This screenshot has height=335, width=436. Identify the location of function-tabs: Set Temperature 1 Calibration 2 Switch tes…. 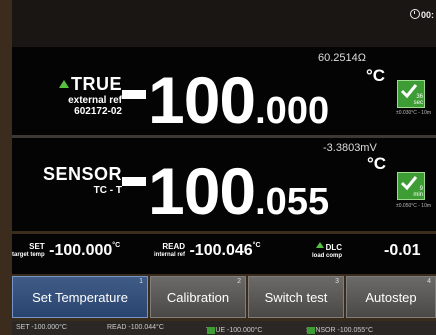
(224, 298).